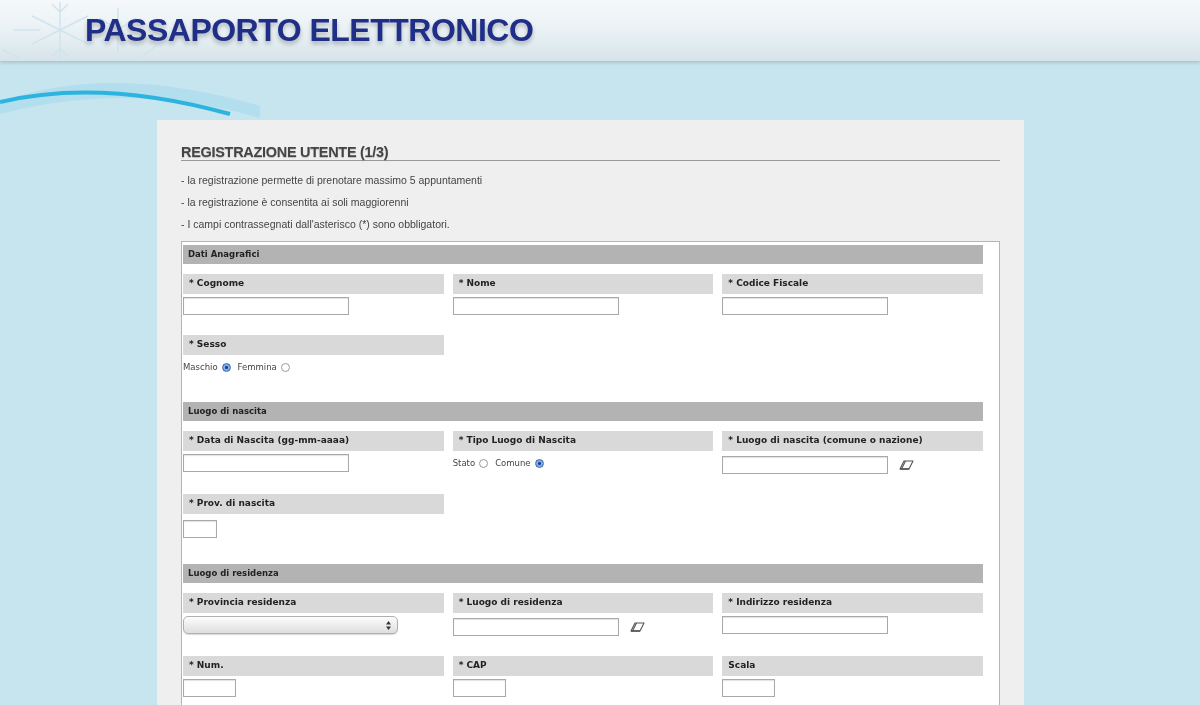  I want to click on note-text: - la registrazione permette di prenotare massimo 5 appuntamenti, so click(332, 180).